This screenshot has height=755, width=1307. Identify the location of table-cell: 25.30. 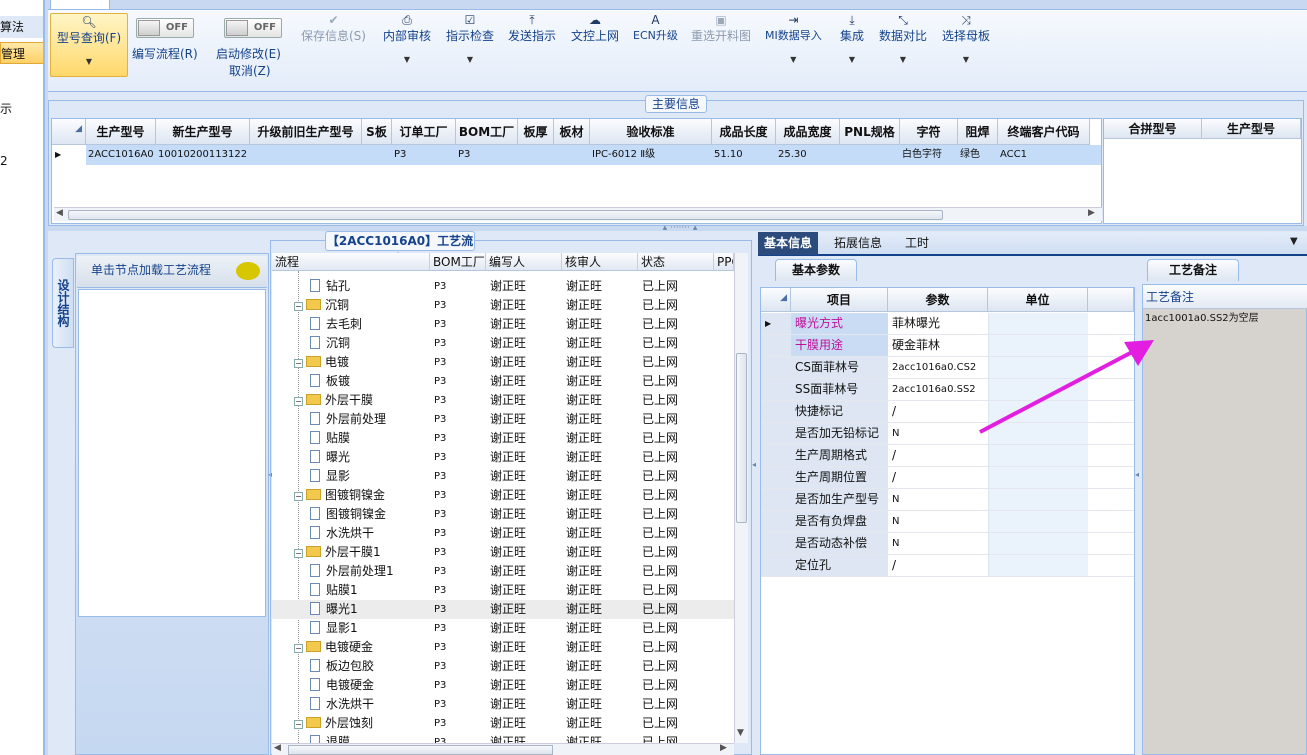
(808, 155).